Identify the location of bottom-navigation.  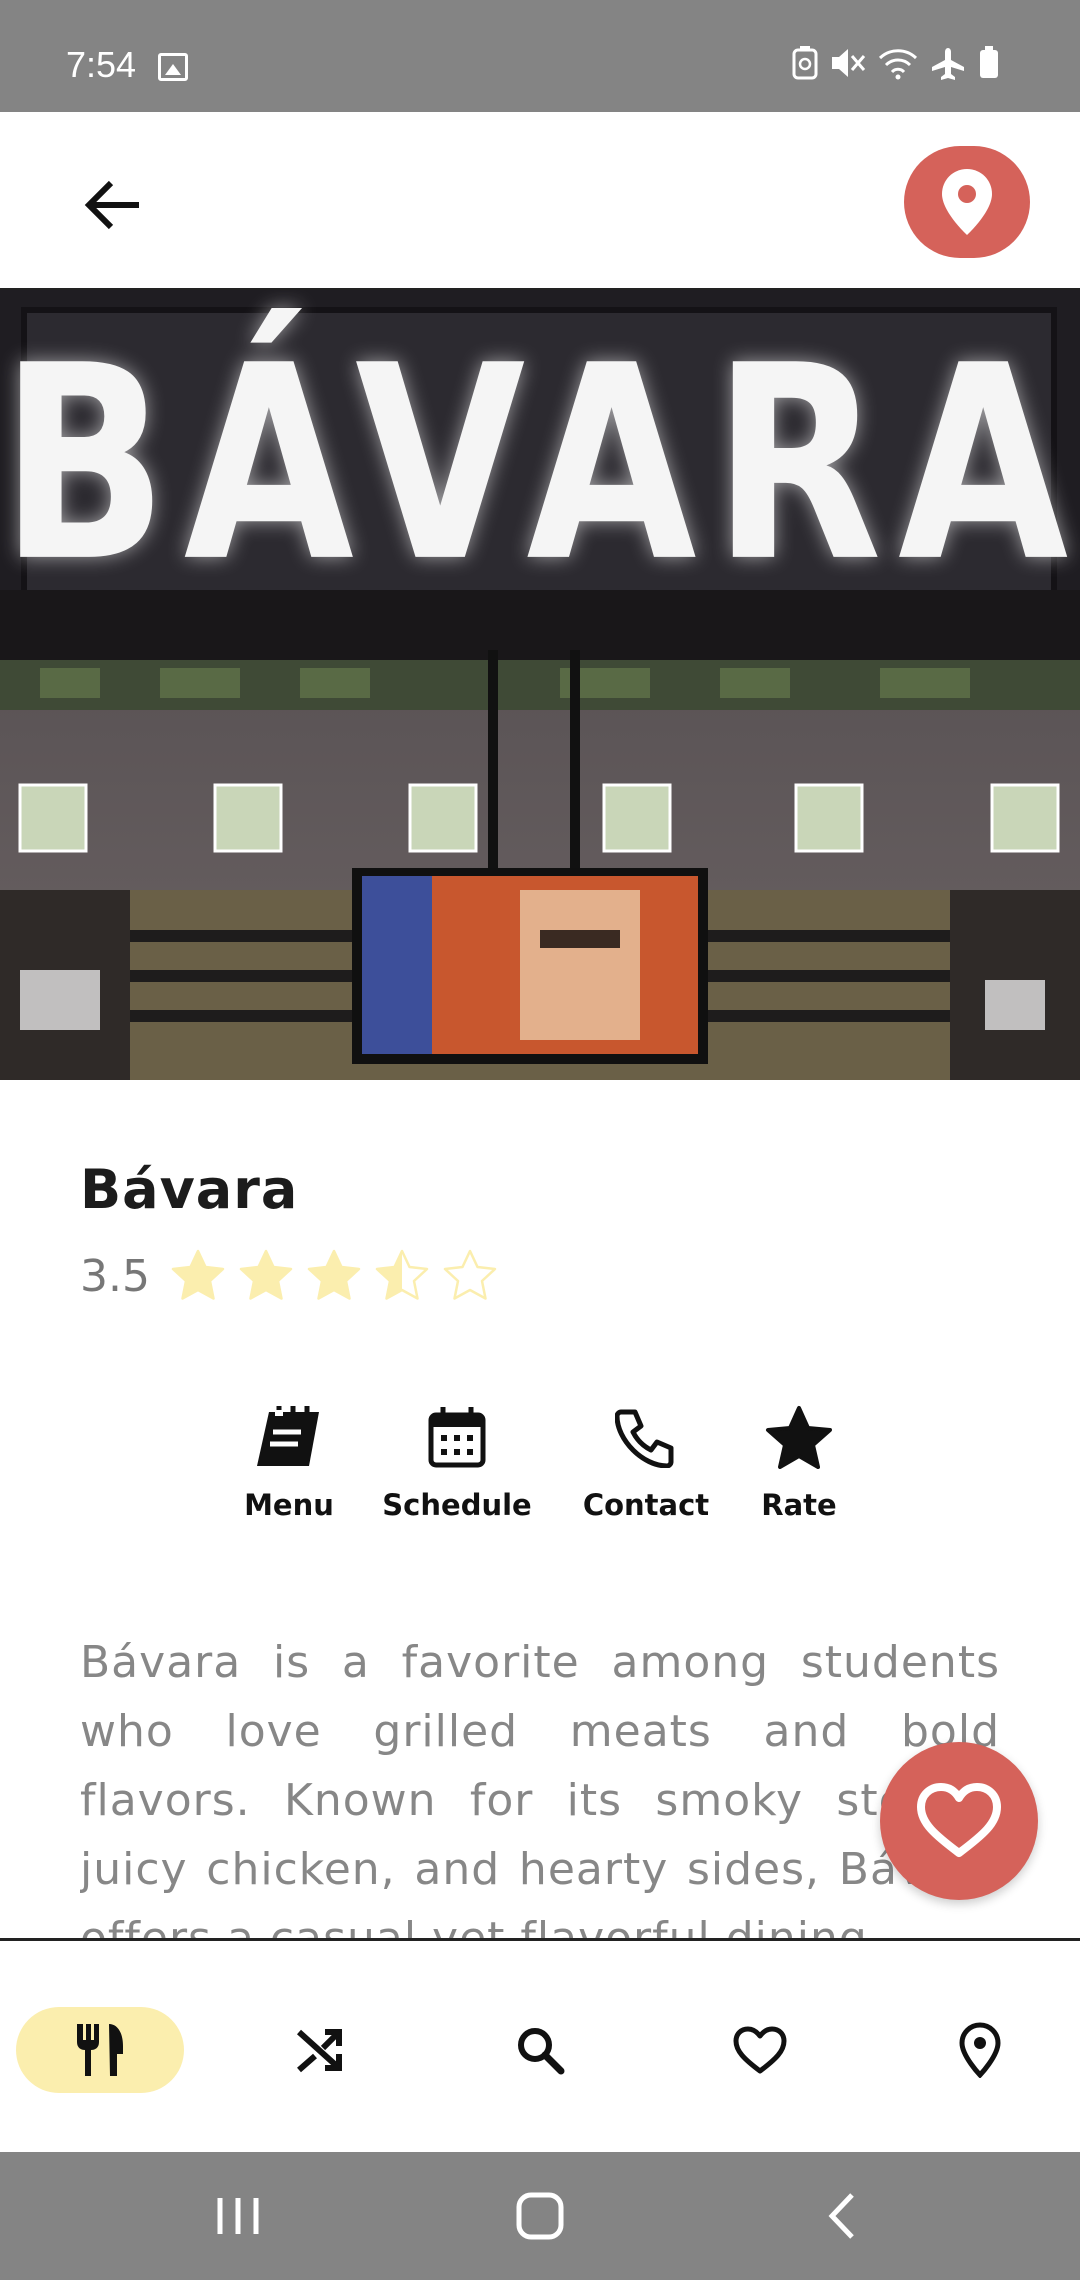
(540, 2045).